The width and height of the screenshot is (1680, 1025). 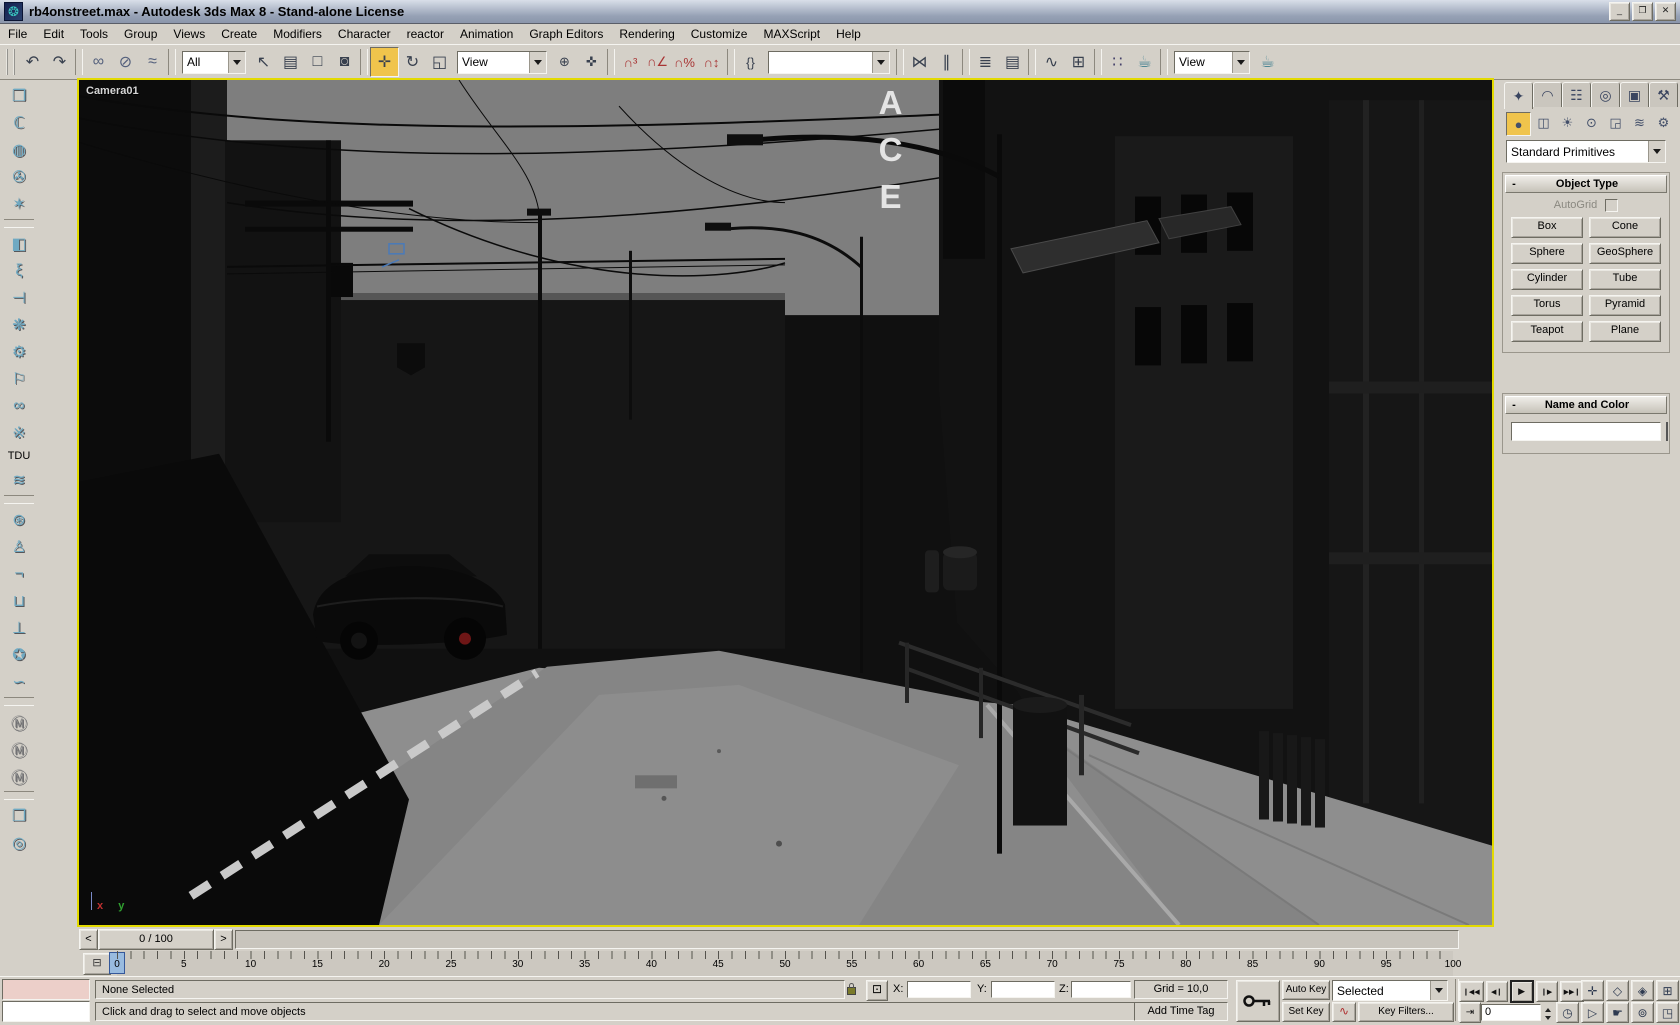 What do you see at coordinates (711, 62) in the screenshot?
I see `spinner-snap-icon: ∩↕` at bounding box center [711, 62].